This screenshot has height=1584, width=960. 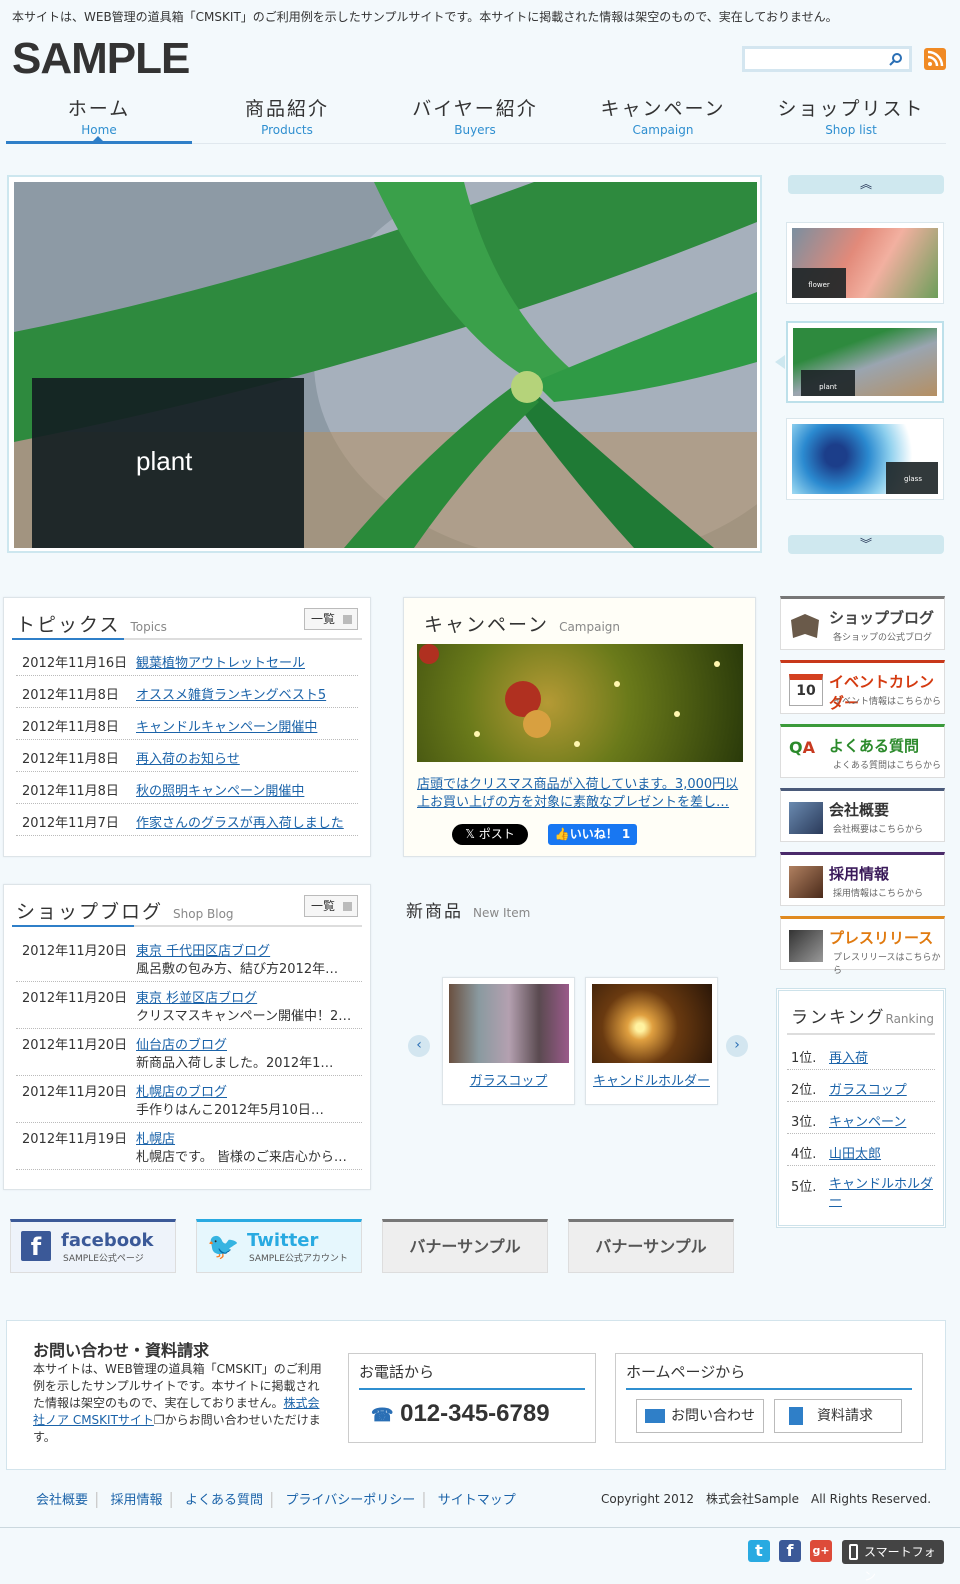 I want to click on footer-link-privacy: プライバシーポリシー, so click(x=351, y=1500).